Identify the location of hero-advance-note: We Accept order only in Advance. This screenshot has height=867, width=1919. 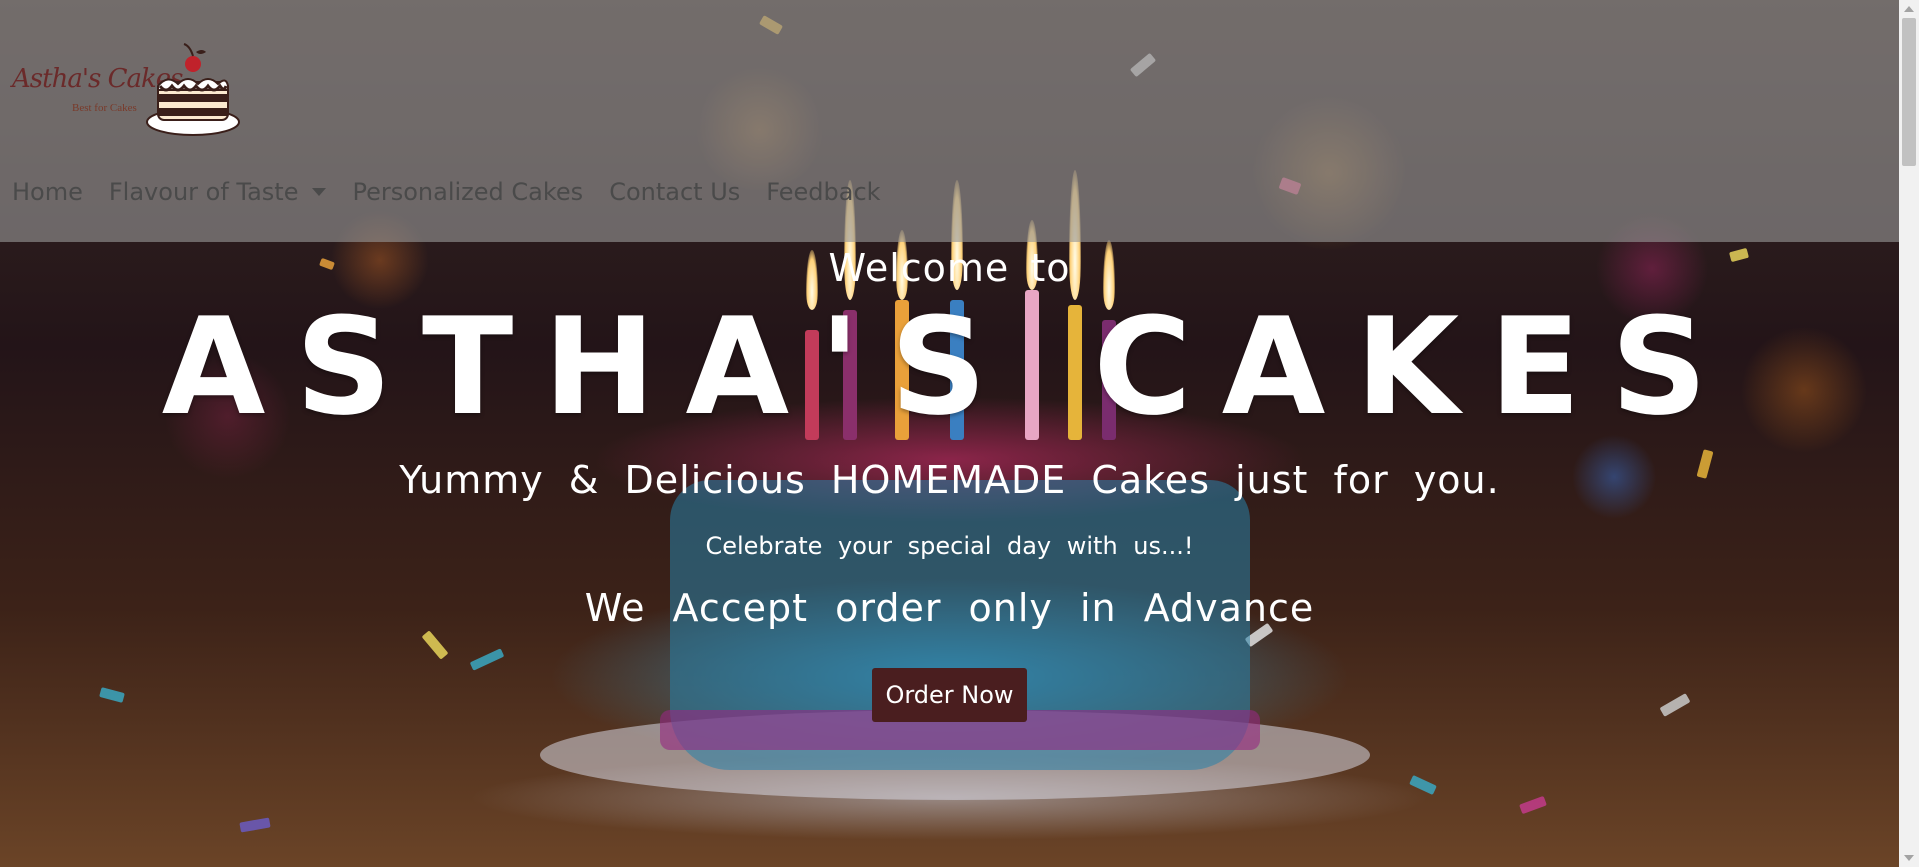
(949, 608).